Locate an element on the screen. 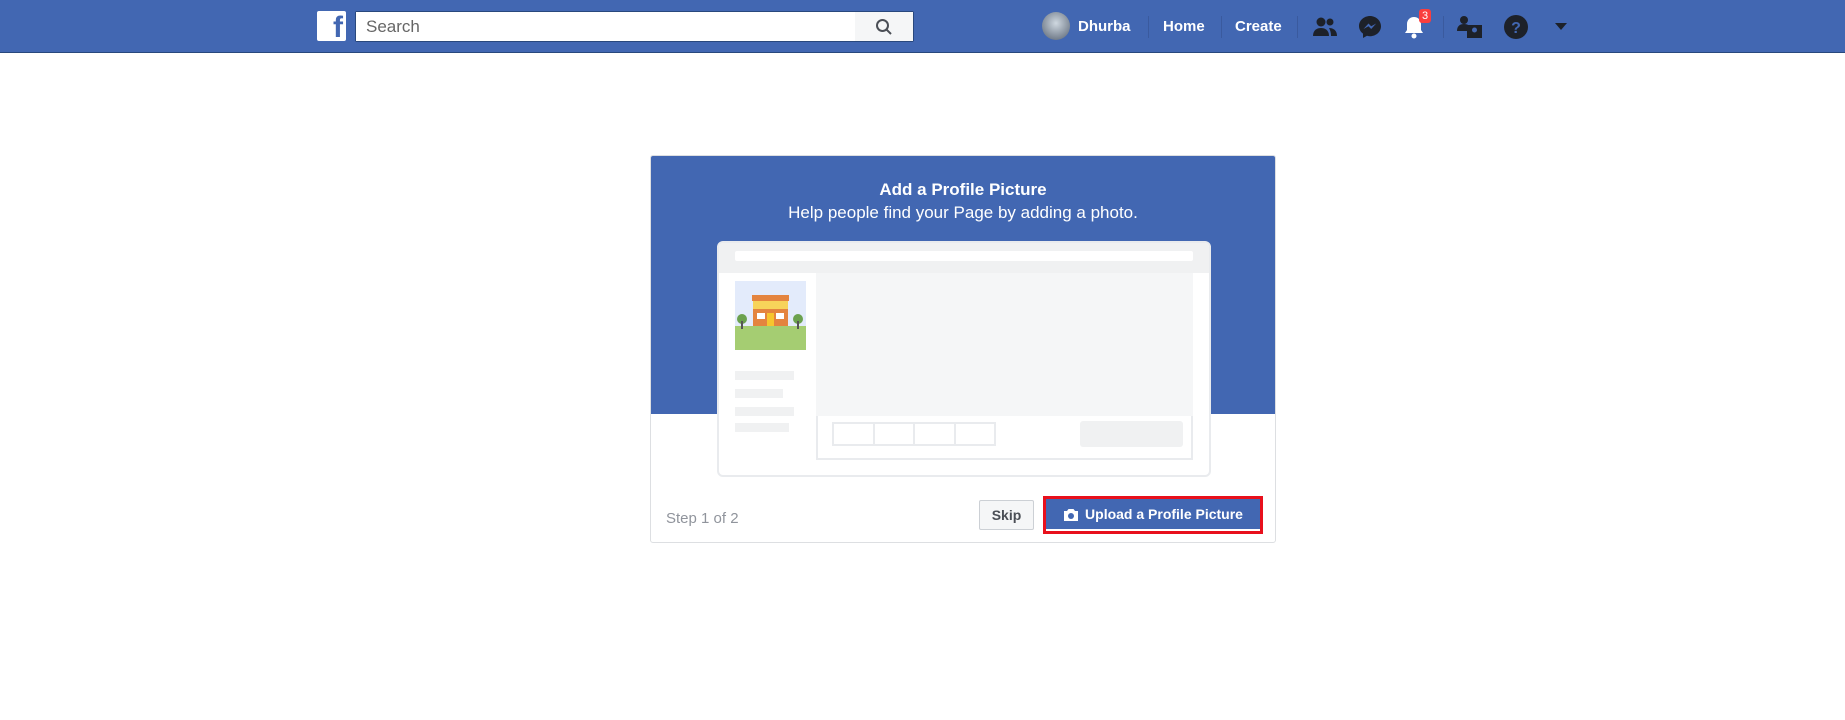 Image resolution: width=1845 pixels, height=720 pixels. page-preview-illustration is located at coordinates (964, 359).